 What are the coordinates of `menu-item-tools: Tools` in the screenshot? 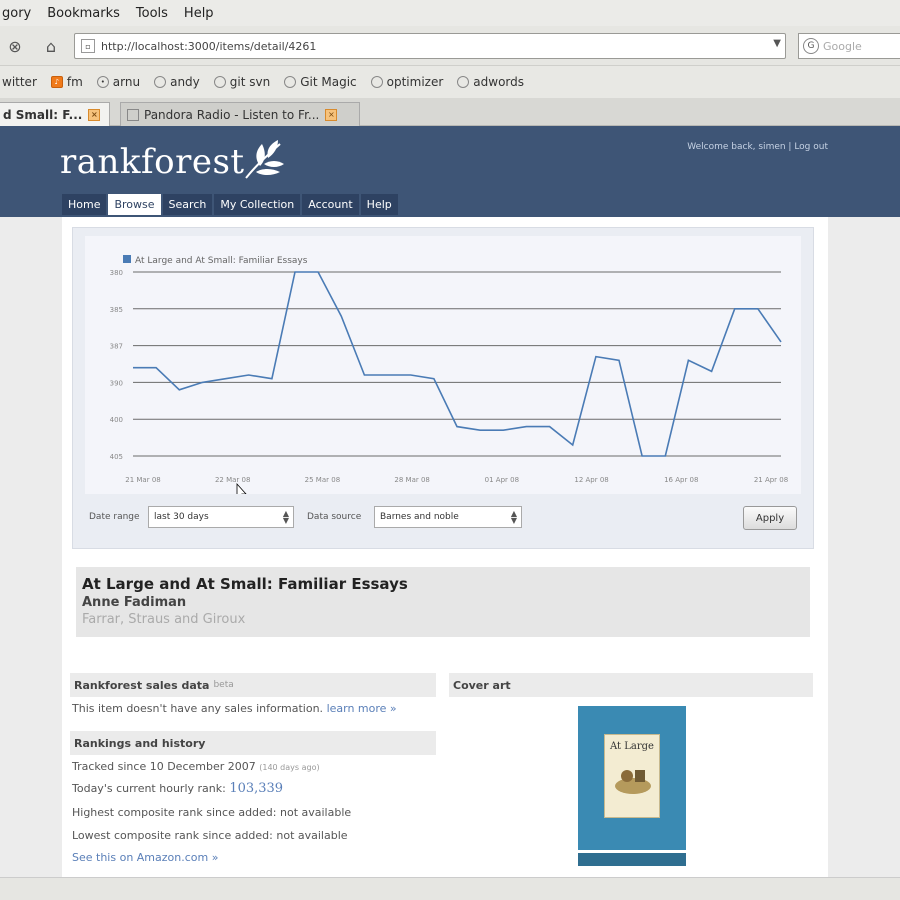 It's located at (152, 13).